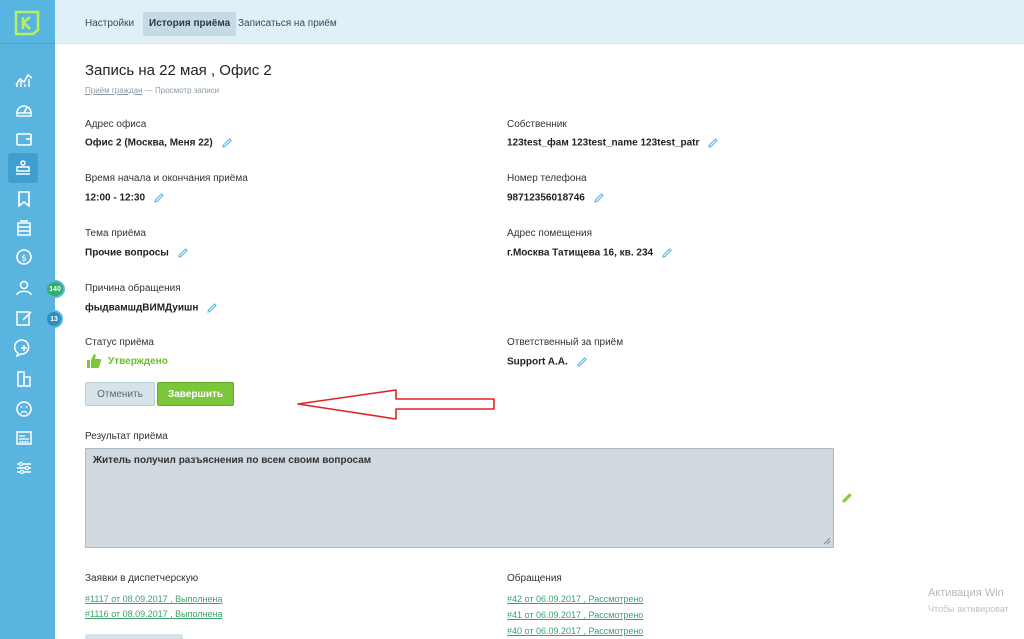 This screenshot has height=639, width=1024. What do you see at coordinates (713, 143) in the screenshot?
I see `edit-owner-icon` at bounding box center [713, 143].